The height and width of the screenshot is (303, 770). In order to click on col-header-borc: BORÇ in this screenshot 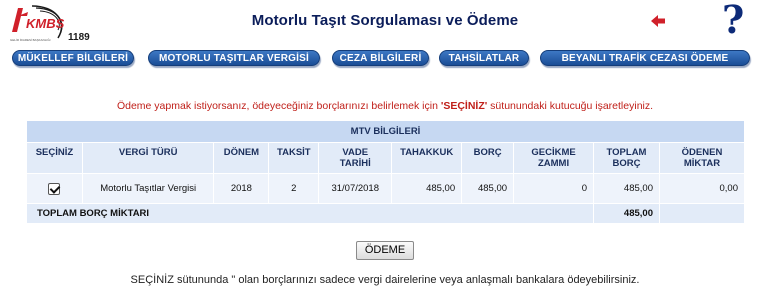, I will do `click(488, 158)`.